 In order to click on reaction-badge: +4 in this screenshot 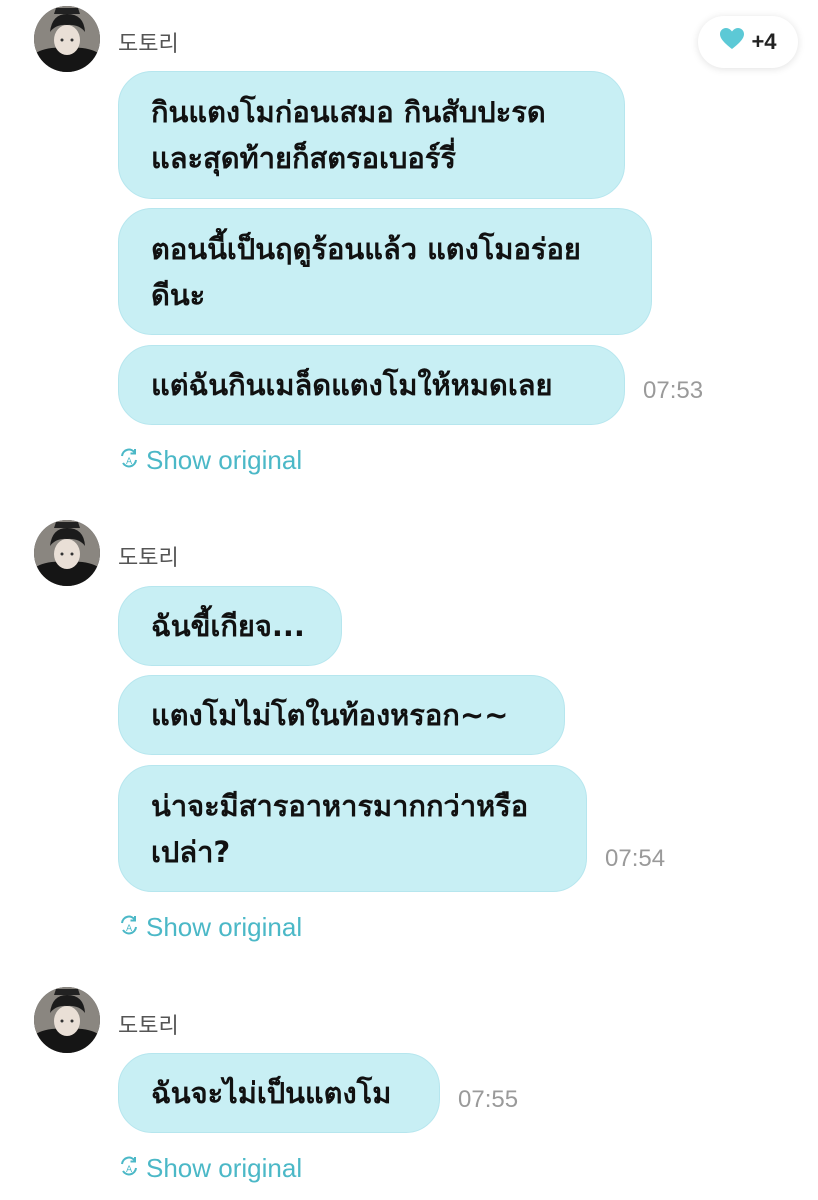, I will do `click(748, 42)`.